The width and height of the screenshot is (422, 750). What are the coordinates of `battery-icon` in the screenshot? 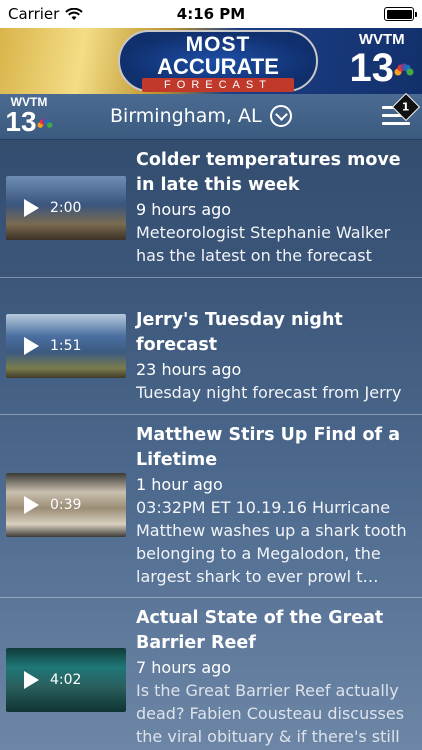 It's located at (400, 14).